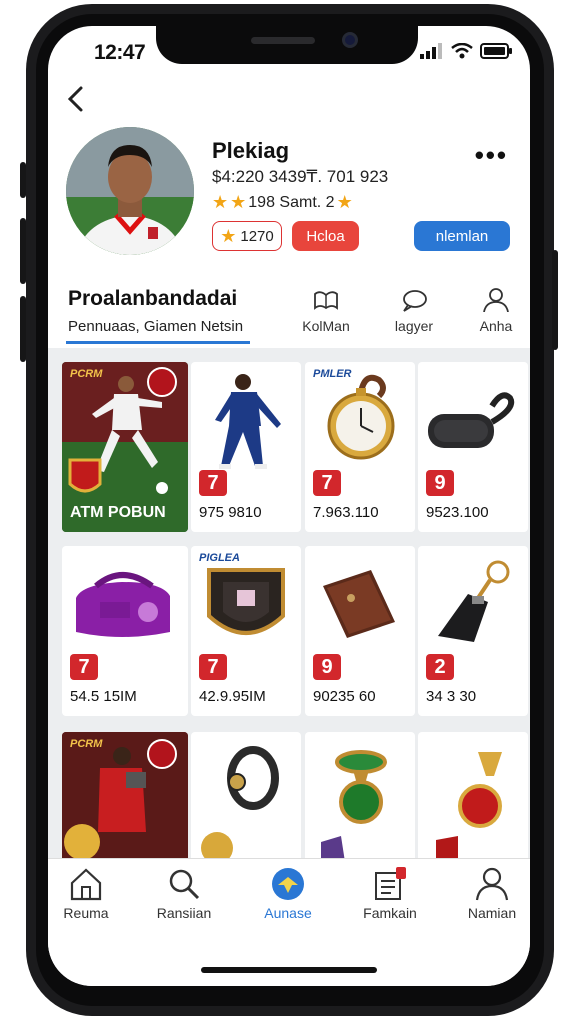 This screenshot has height=1024, width=576. What do you see at coordinates (496, 326) in the screenshot?
I see `tab-label: Anha` at bounding box center [496, 326].